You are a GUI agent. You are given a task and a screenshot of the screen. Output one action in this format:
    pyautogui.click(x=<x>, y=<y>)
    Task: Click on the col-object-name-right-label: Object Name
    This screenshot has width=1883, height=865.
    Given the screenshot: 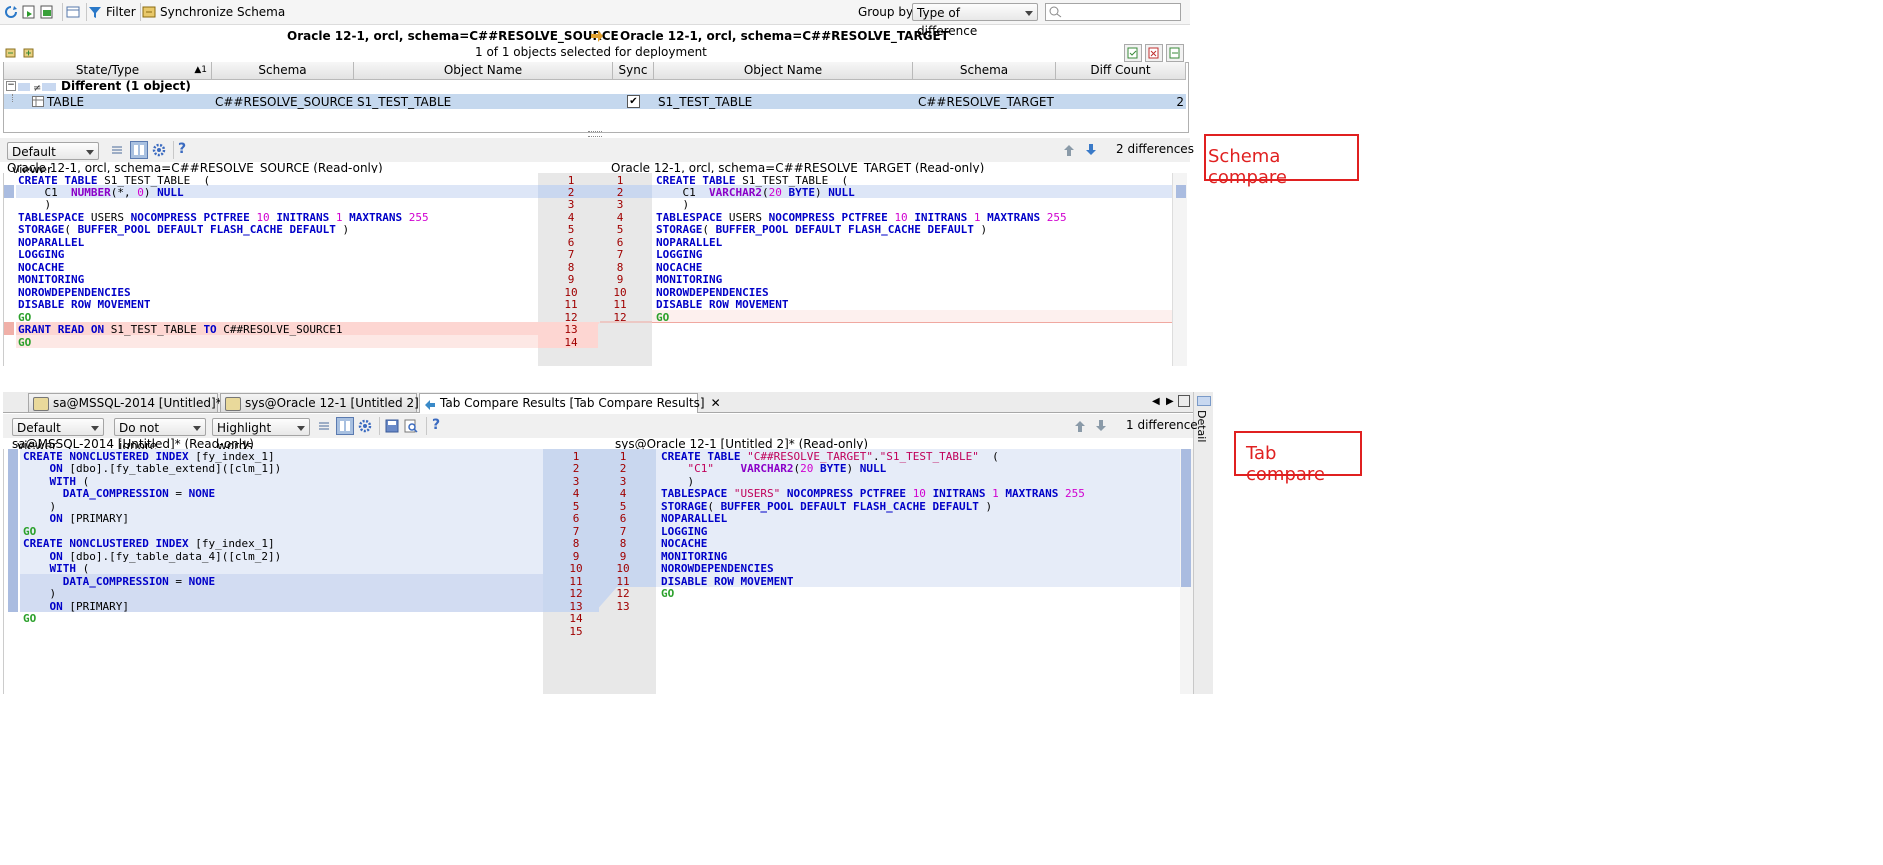 What is the action you would take?
    pyautogui.click(x=783, y=70)
    